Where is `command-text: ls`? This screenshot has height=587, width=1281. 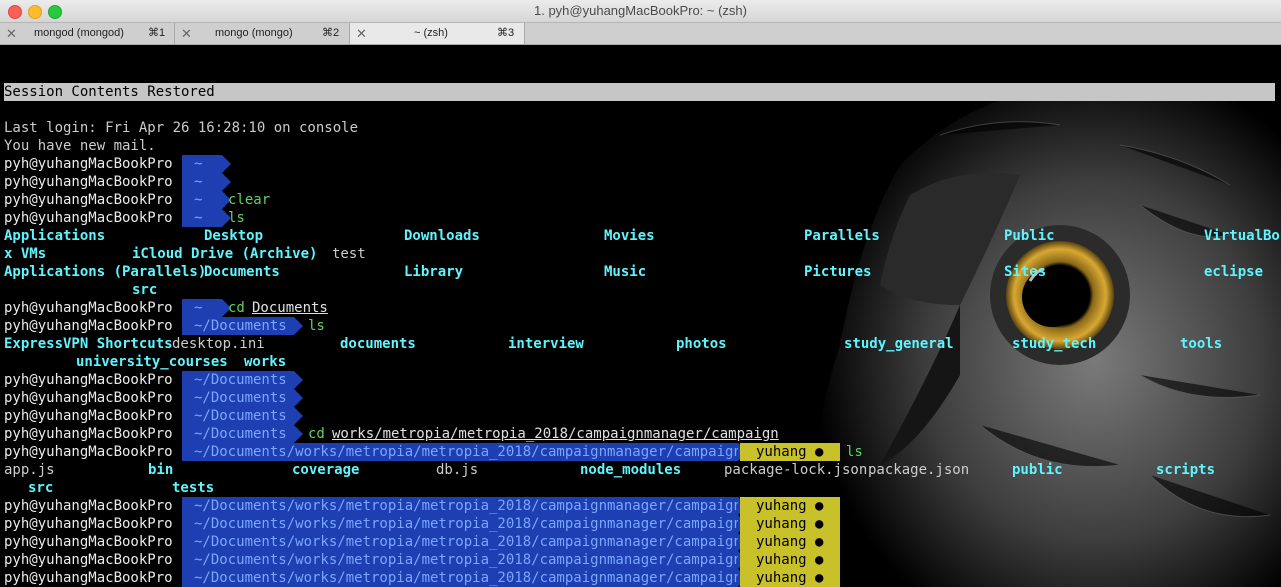
command-text: ls is located at coordinates (316, 326).